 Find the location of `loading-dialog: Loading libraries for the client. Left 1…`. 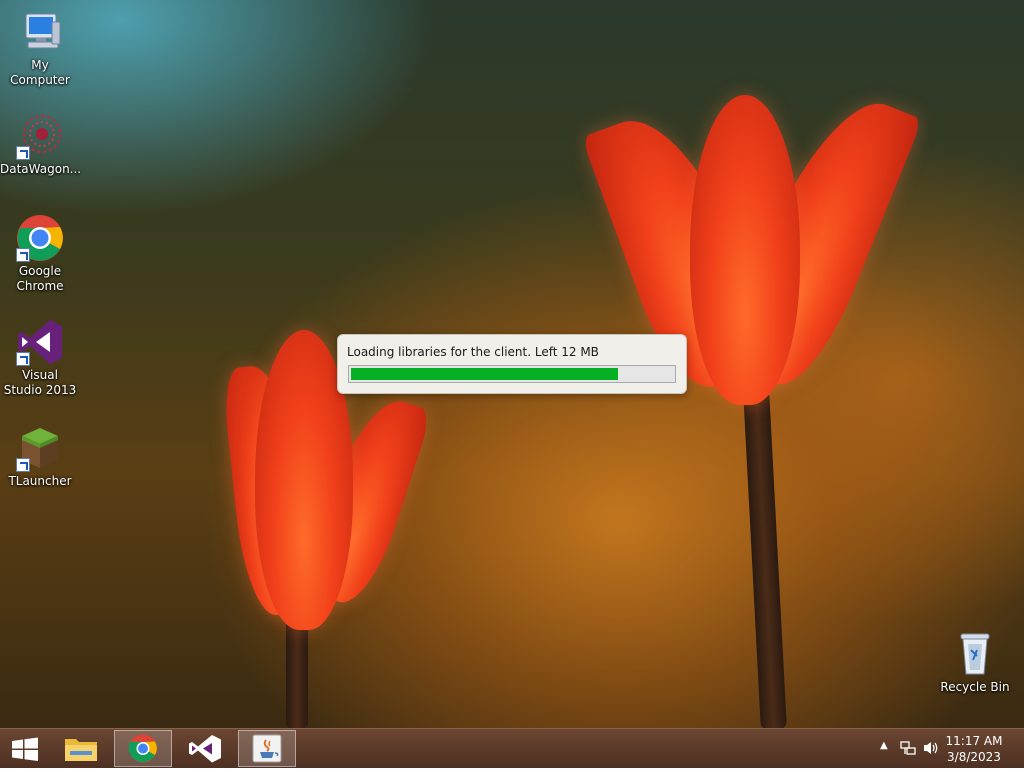

loading-dialog: Loading libraries for the client. Left 1… is located at coordinates (512, 364).